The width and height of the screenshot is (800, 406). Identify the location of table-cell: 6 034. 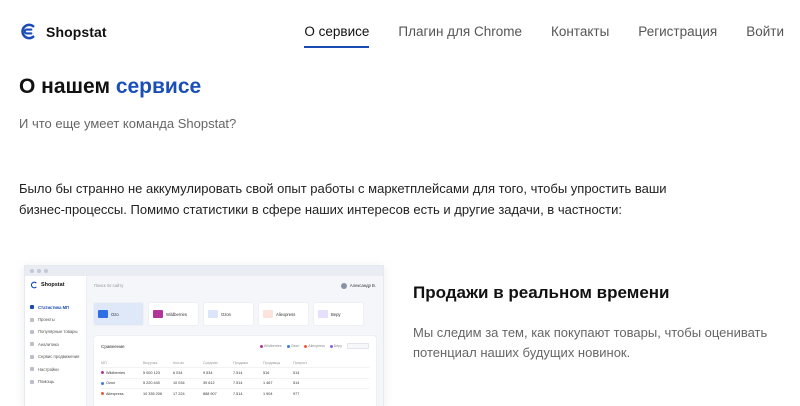
(178, 372).